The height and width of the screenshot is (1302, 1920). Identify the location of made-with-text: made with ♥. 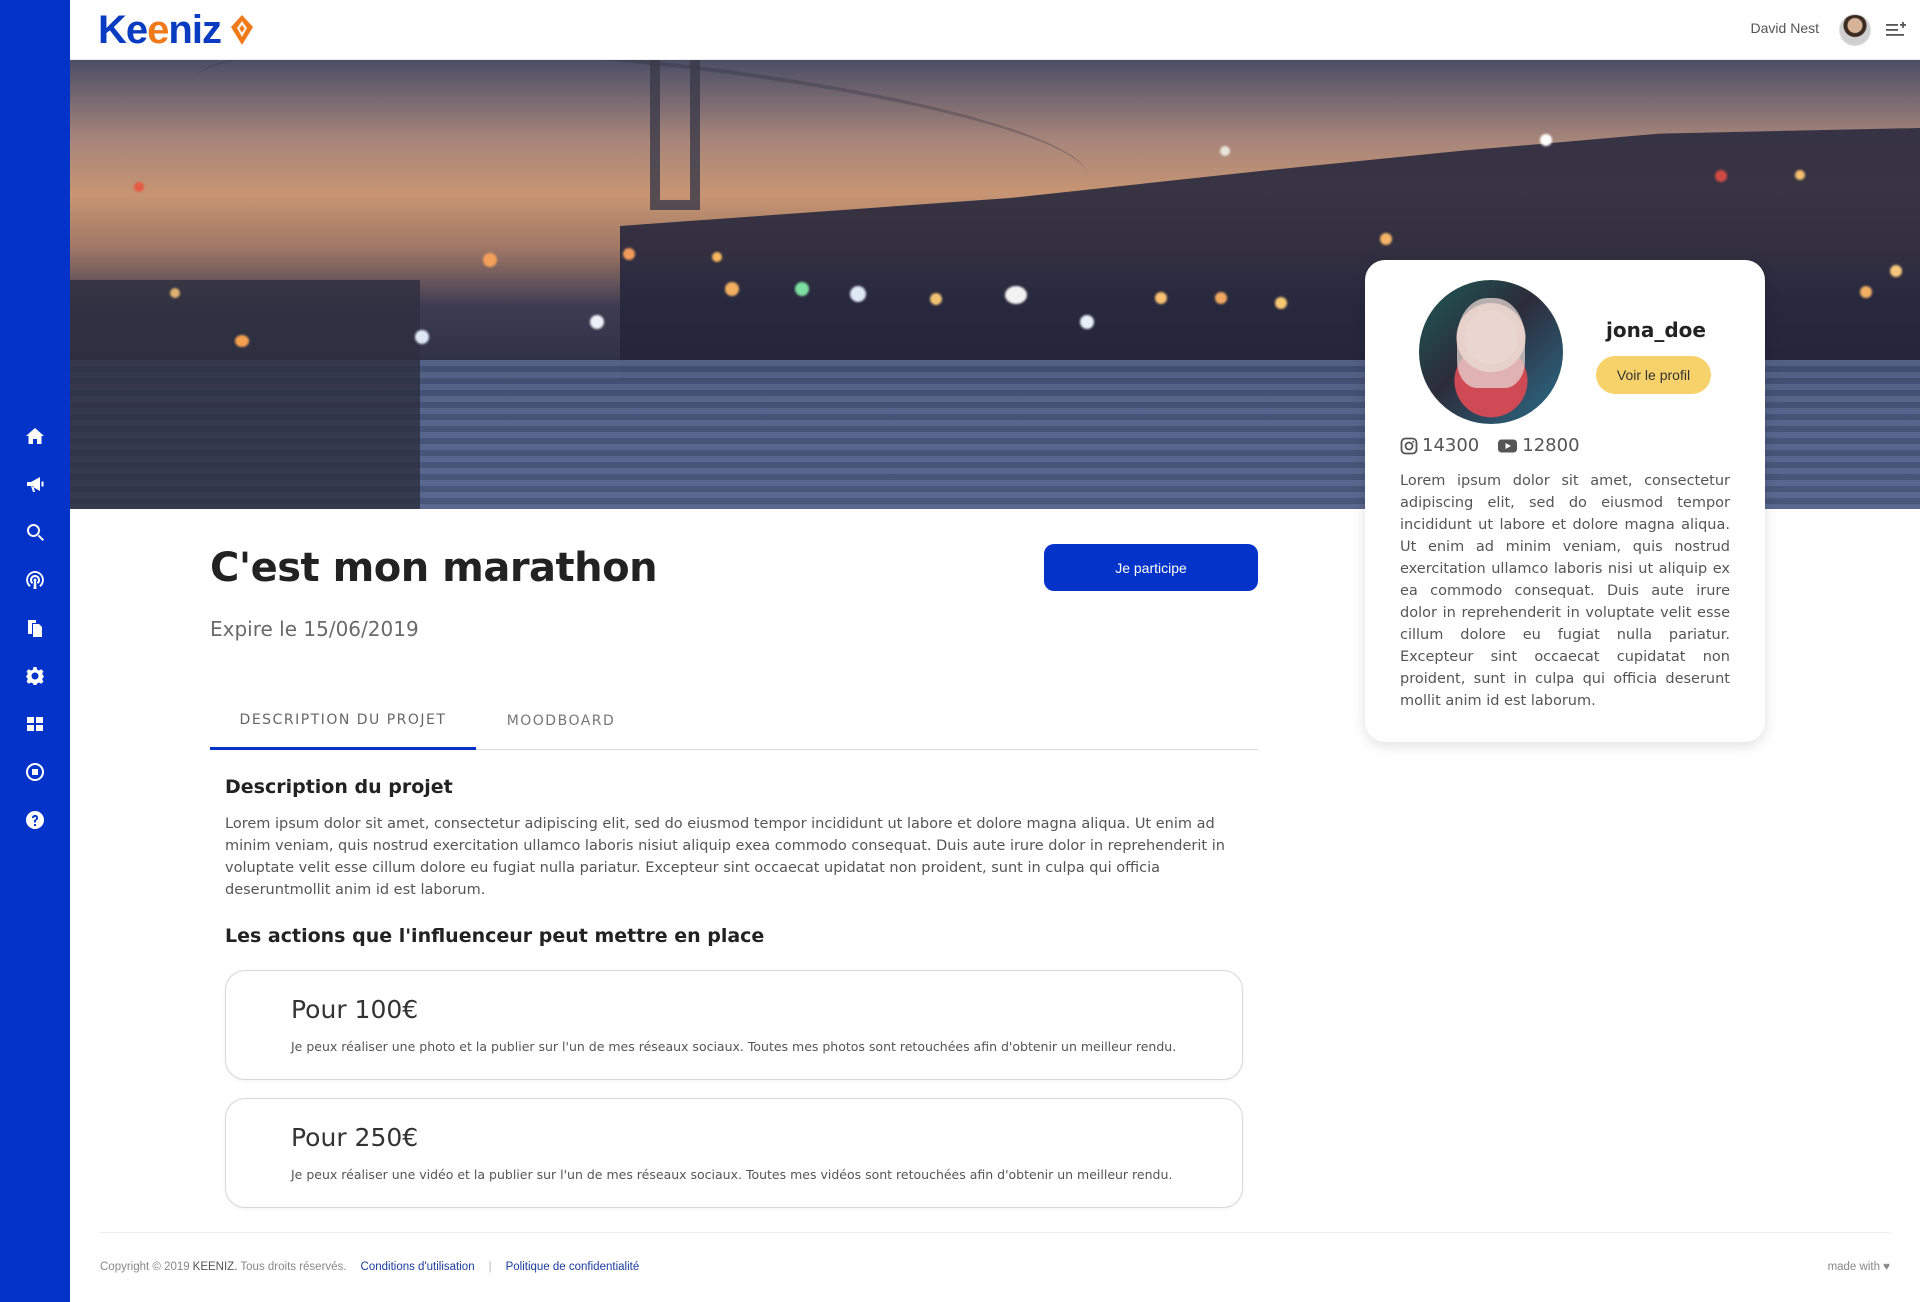
(1858, 1267).